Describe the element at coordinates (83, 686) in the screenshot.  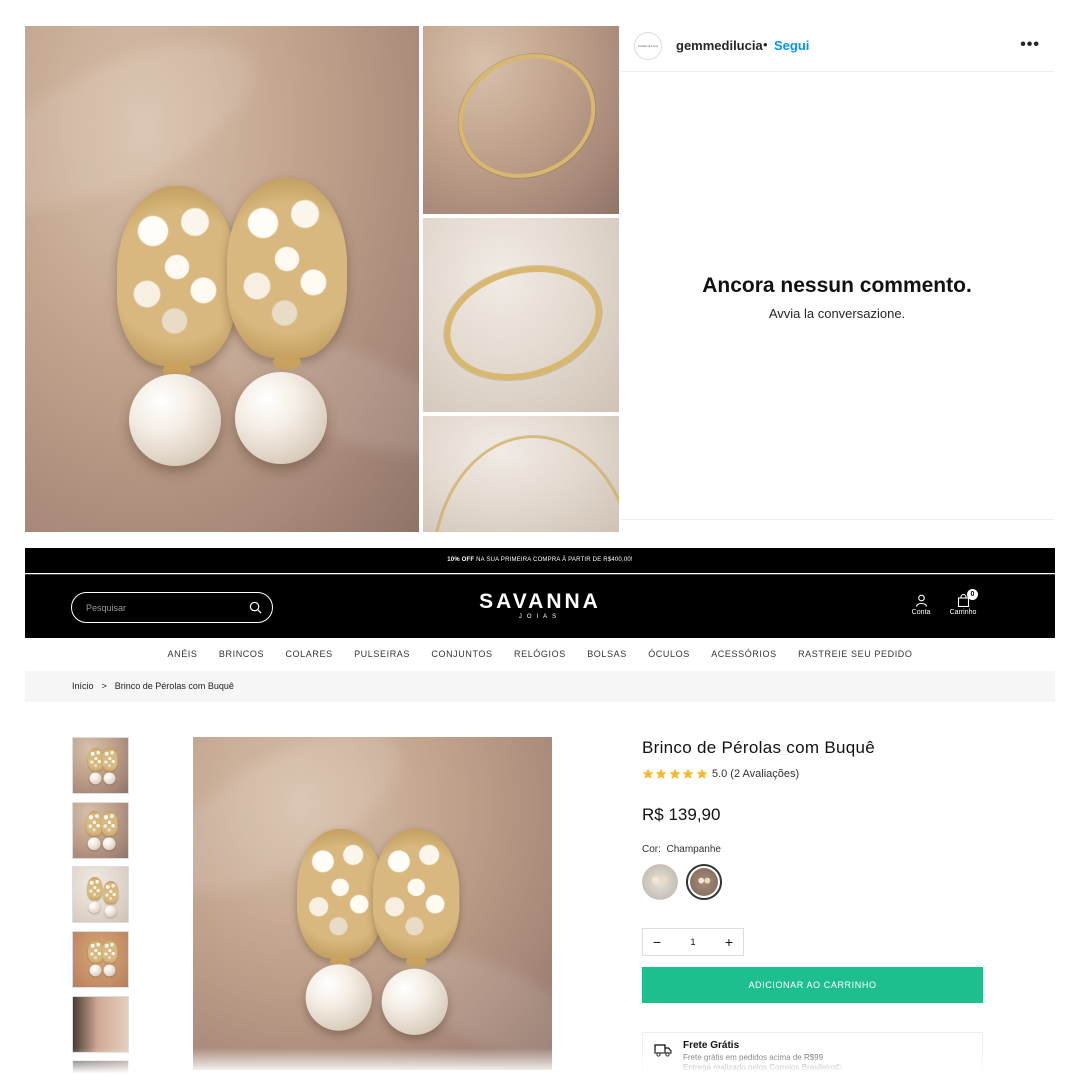
I see `breadcrumb-home-link: Início` at that location.